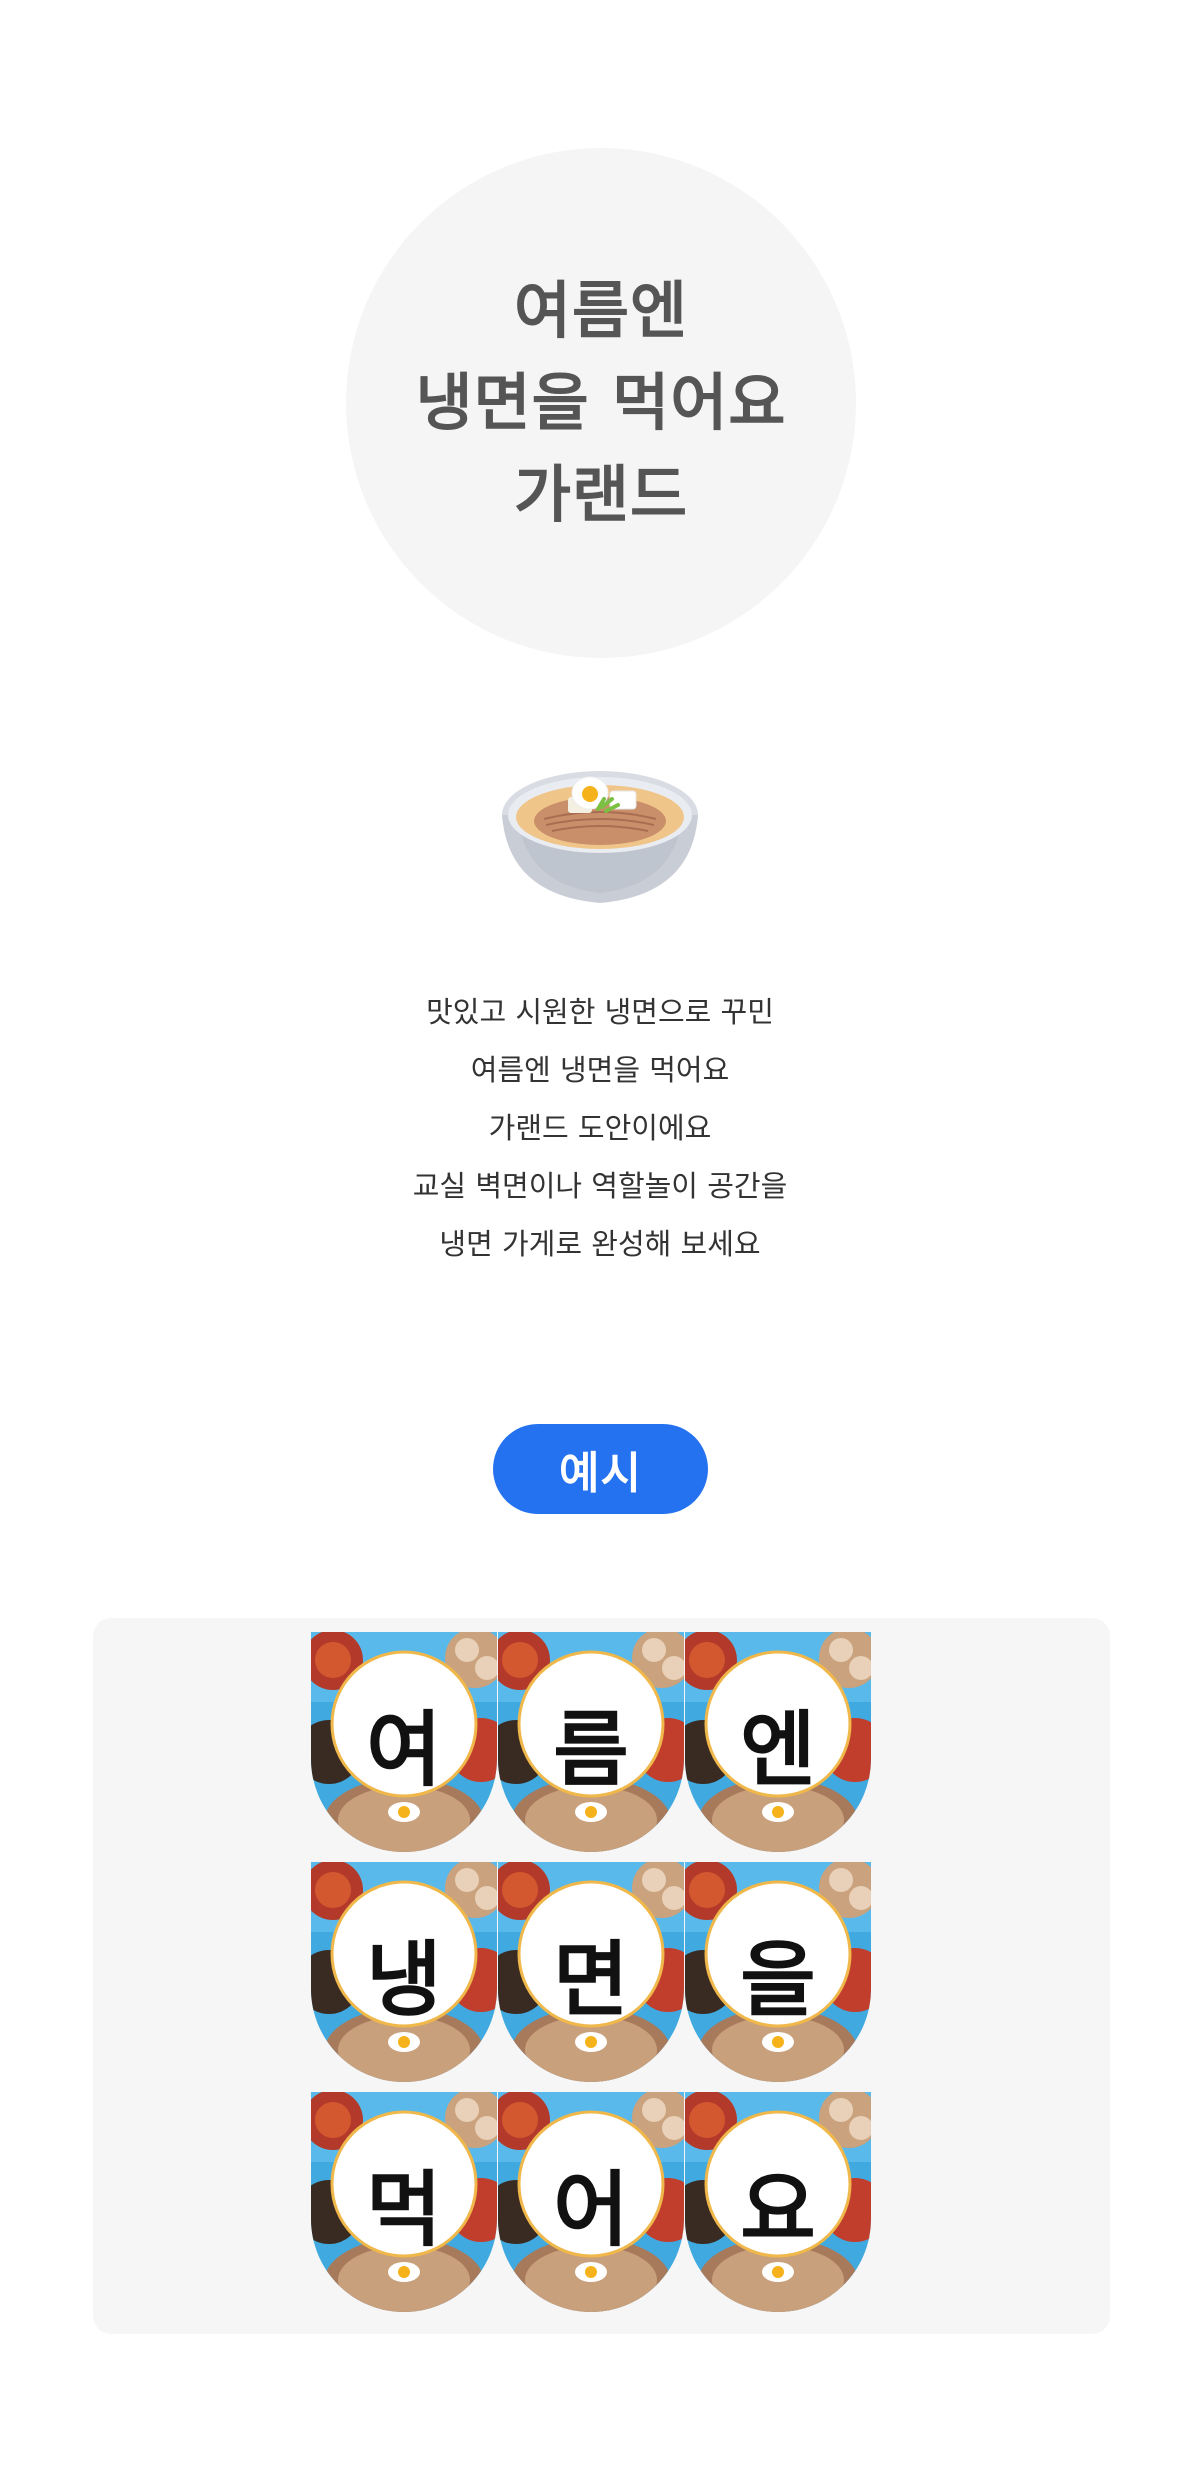 Image resolution: width=1200 pixels, height=2473 pixels. What do you see at coordinates (404, 1980) in the screenshot?
I see `garland-letter: 냉` at bounding box center [404, 1980].